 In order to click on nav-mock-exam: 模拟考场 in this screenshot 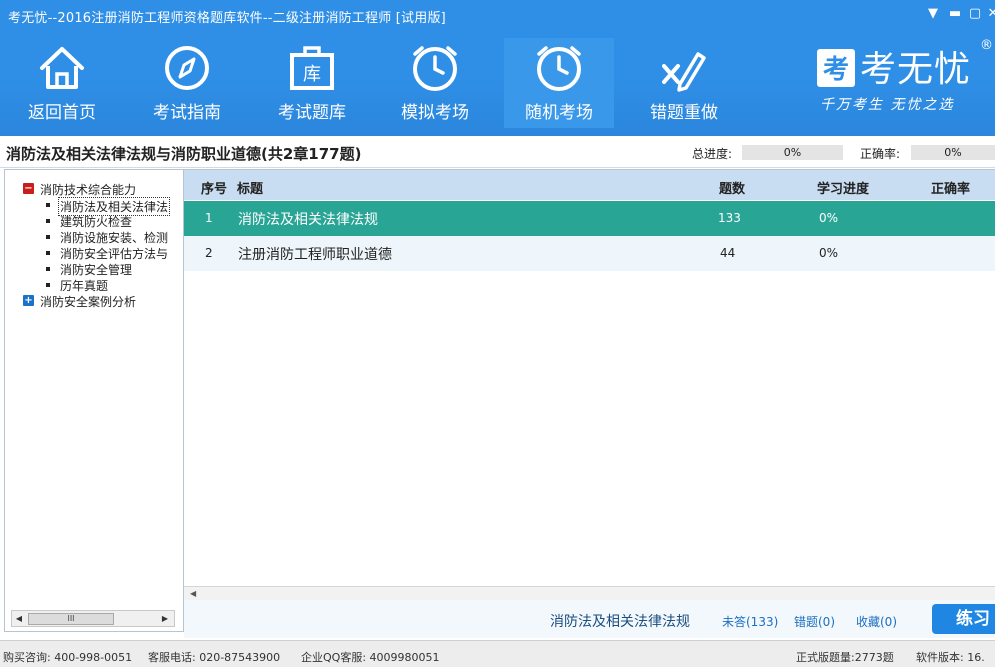, I will do `click(435, 83)`.